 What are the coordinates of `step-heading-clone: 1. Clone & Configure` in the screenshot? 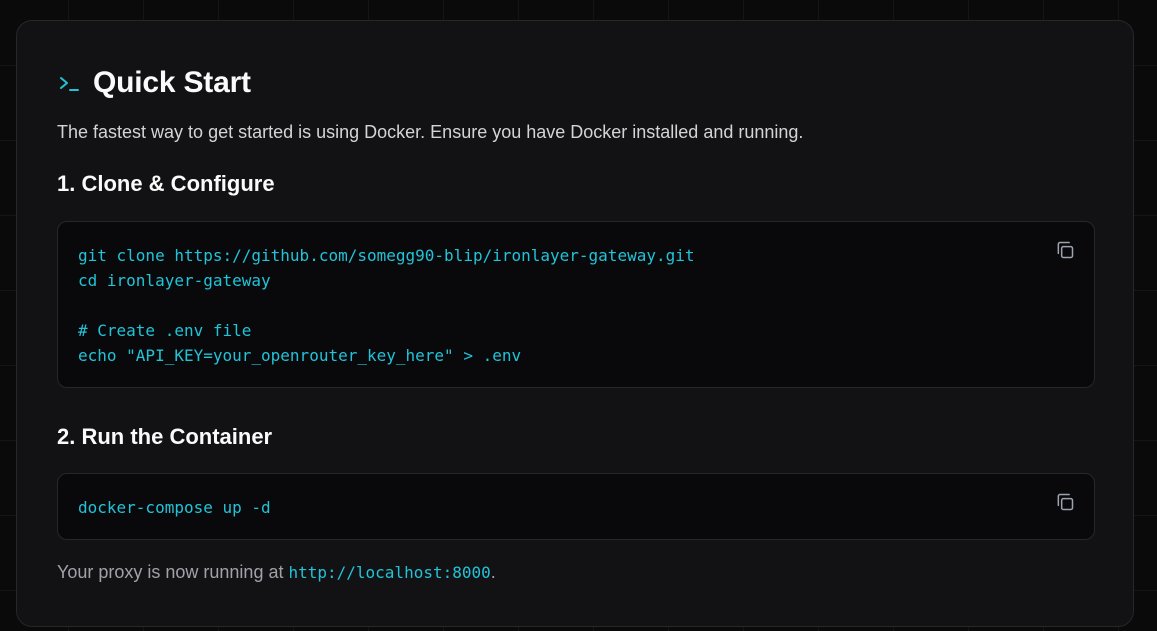 It's located at (166, 183).